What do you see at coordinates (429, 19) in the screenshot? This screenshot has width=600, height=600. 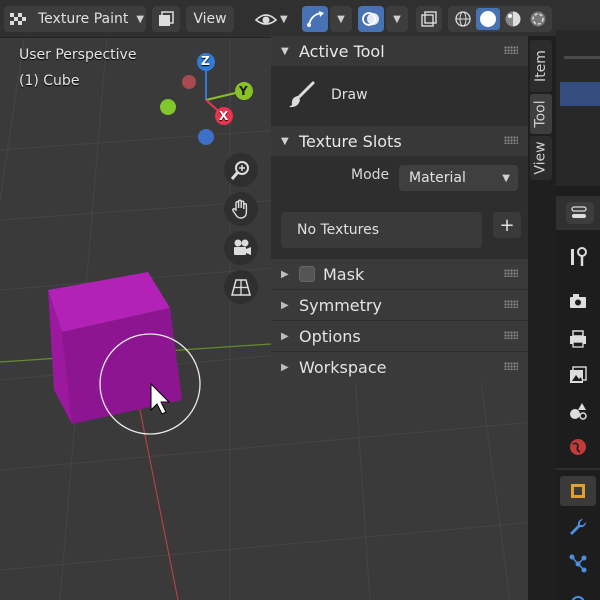 I see `xray-toggle-button` at bounding box center [429, 19].